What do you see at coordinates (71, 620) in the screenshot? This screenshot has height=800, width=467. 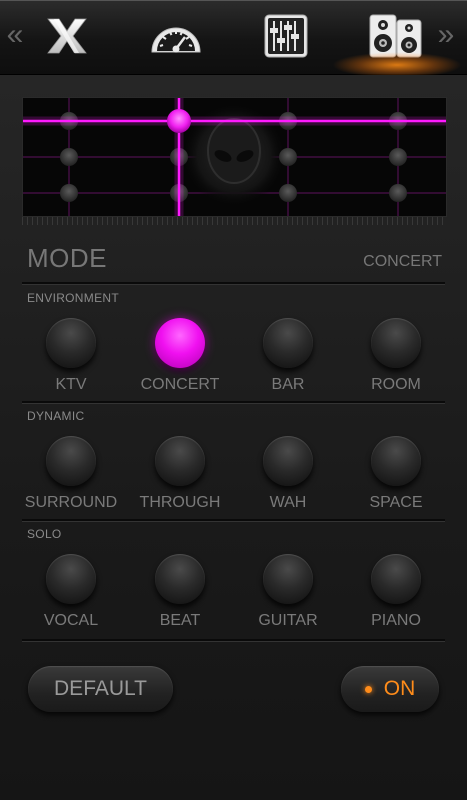 I see `knob-label-vocal: VOCAL` at bounding box center [71, 620].